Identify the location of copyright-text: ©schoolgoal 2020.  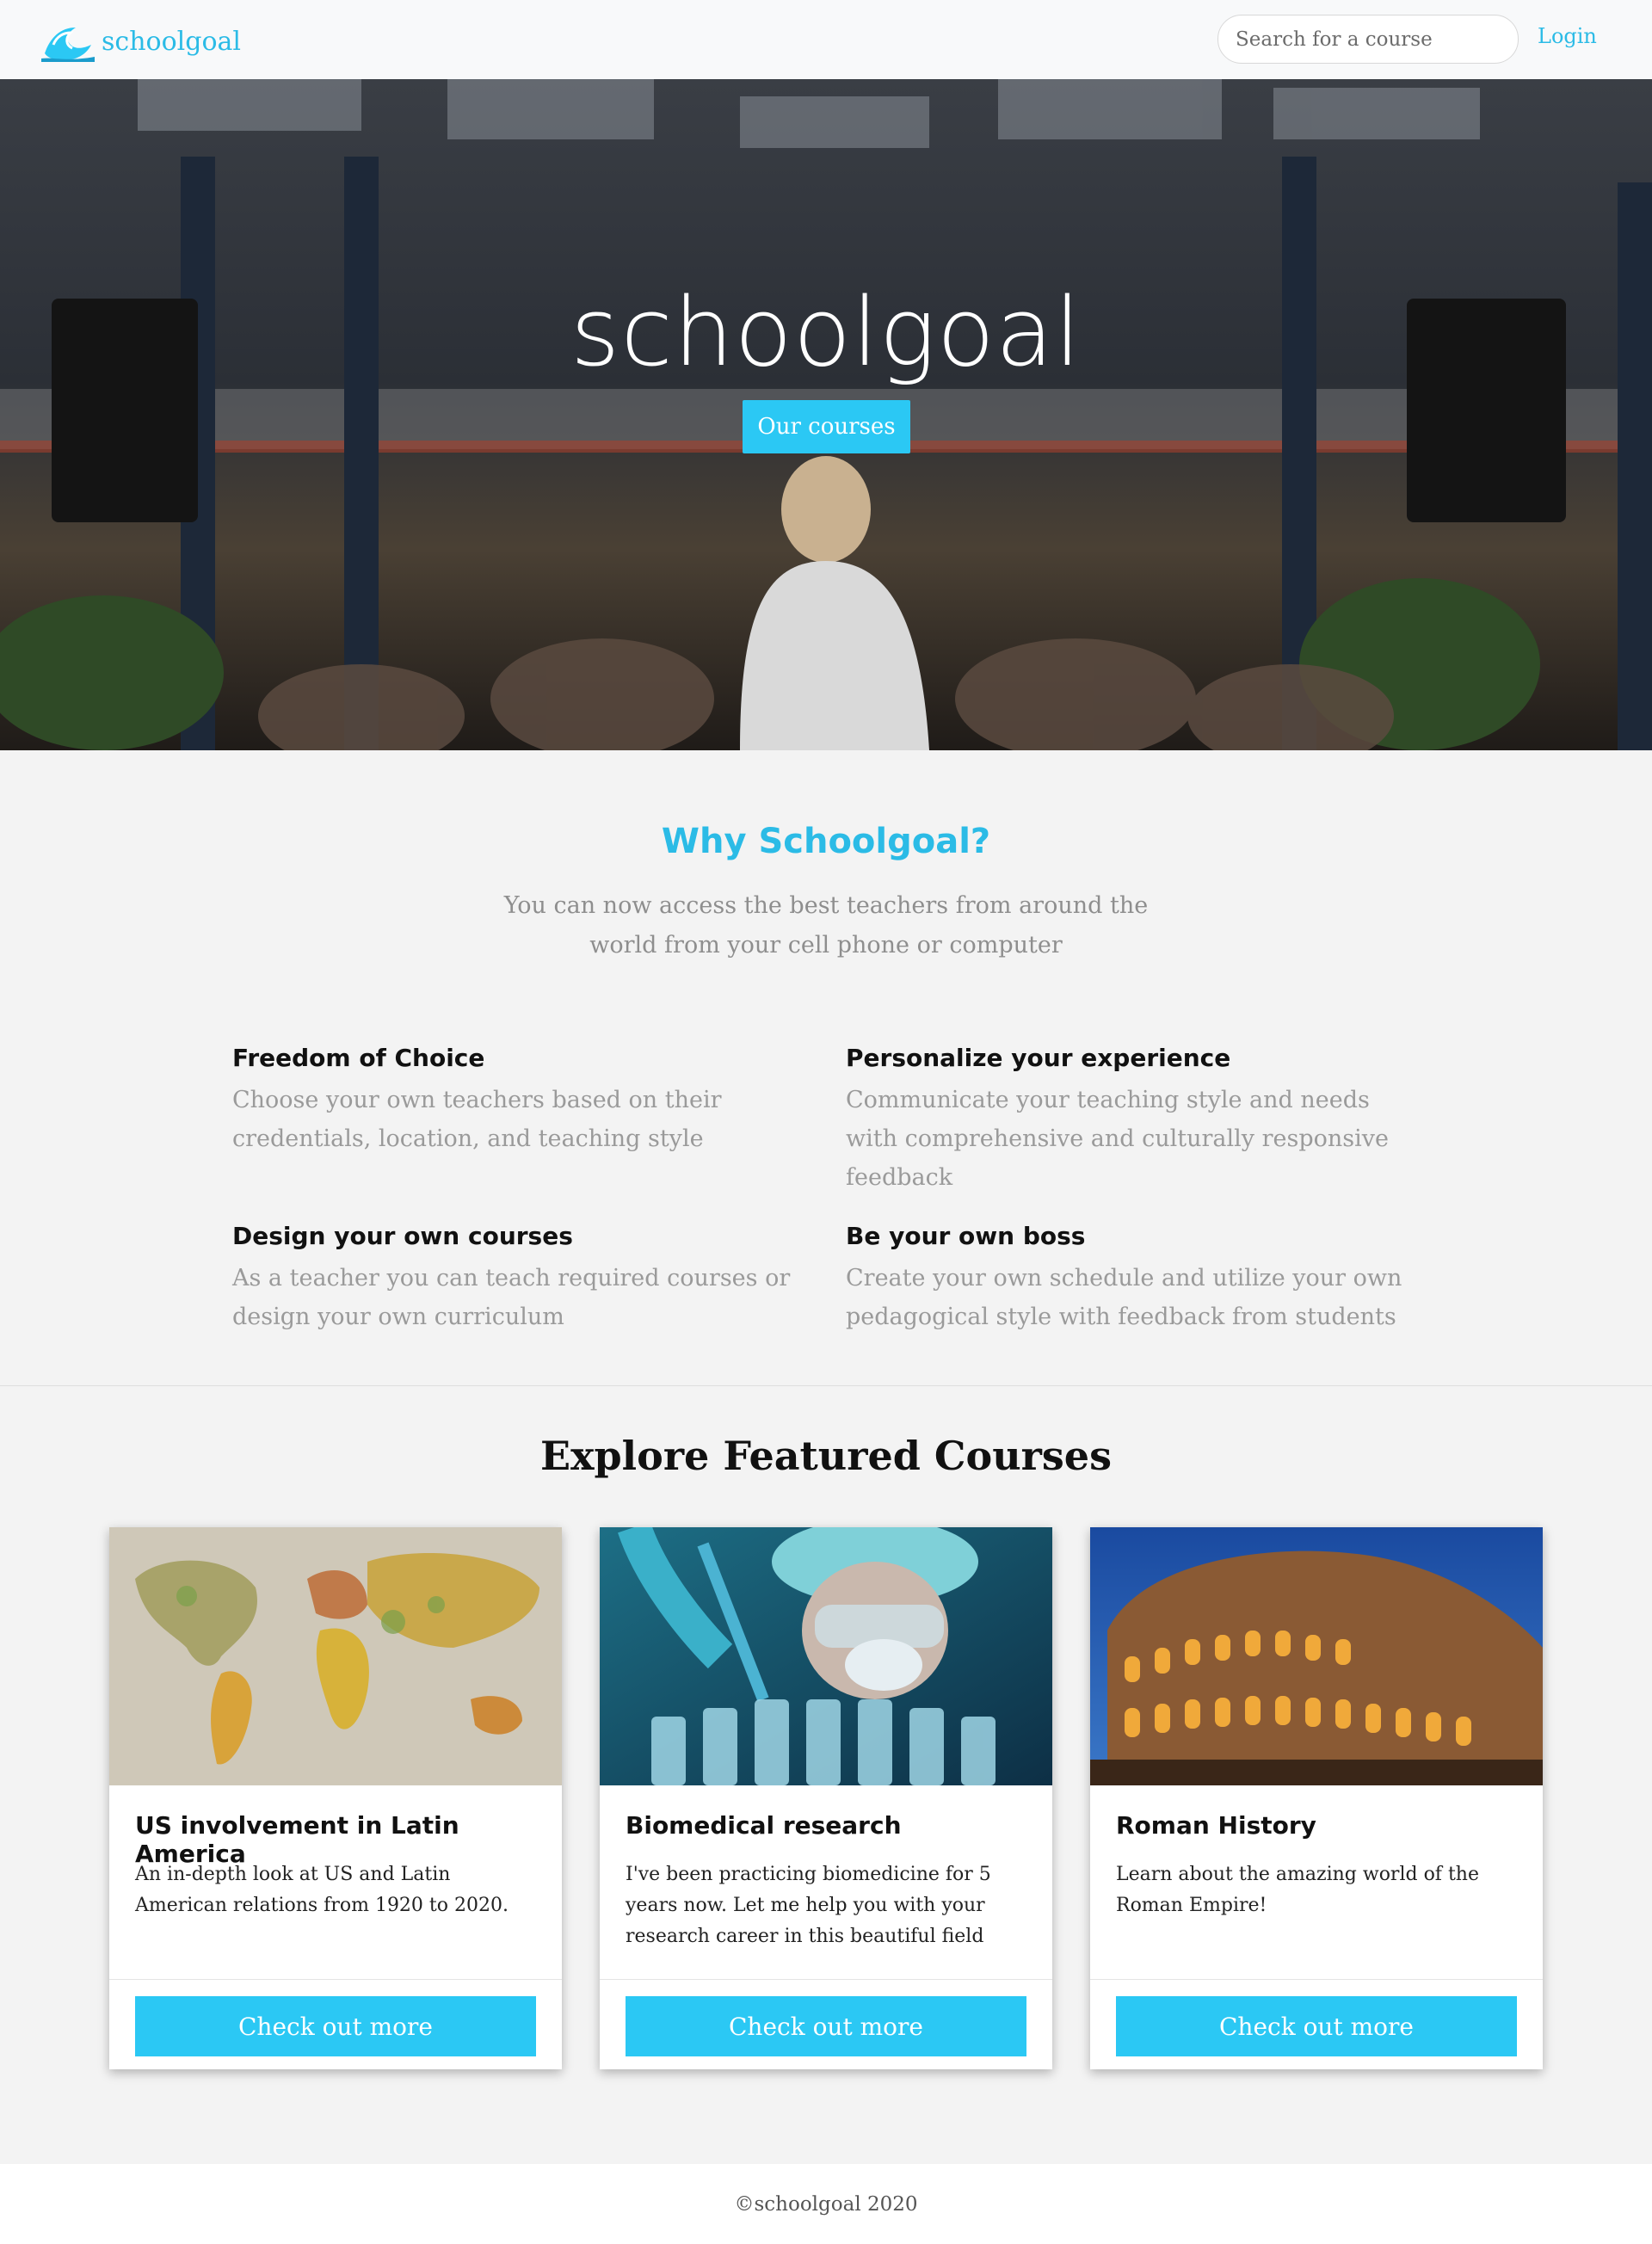
(826, 2204).